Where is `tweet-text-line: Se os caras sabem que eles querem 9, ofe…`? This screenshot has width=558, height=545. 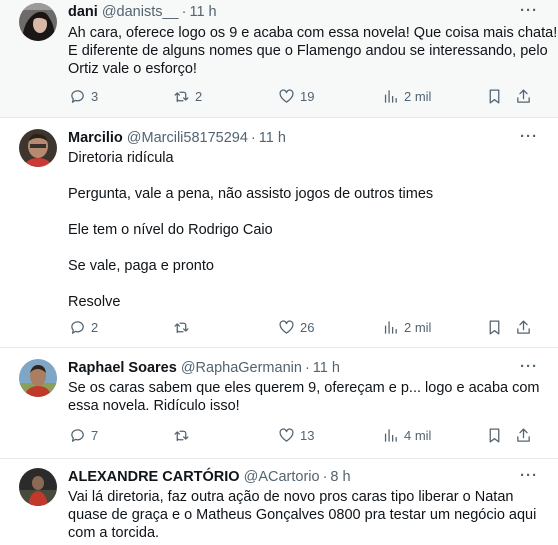
tweet-text-line: Se os caras sabem que eles querem 9, ofe… is located at coordinates (304, 388).